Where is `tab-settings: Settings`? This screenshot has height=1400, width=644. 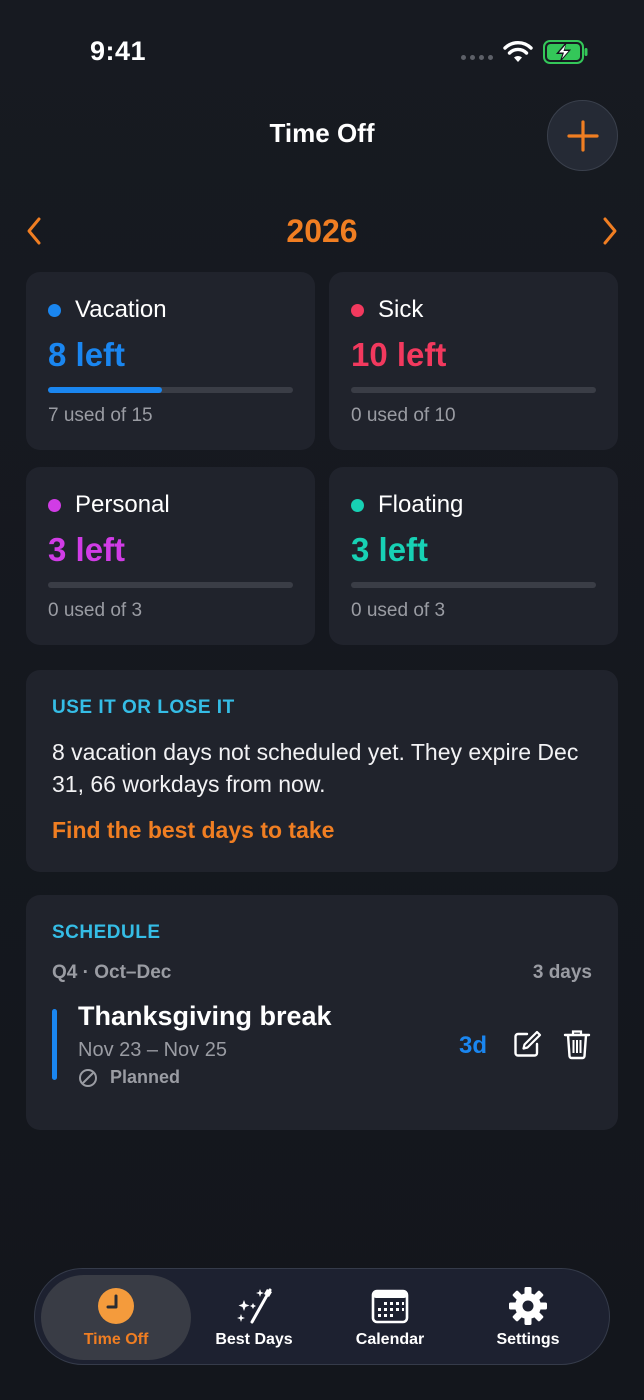 tab-settings: Settings is located at coordinates (528, 1317).